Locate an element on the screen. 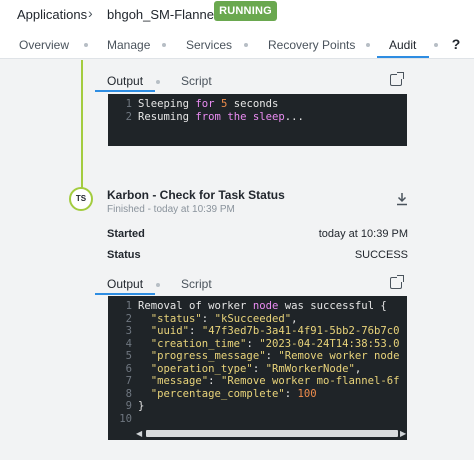  tab-overview: Overview is located at coordinates (44, 45).